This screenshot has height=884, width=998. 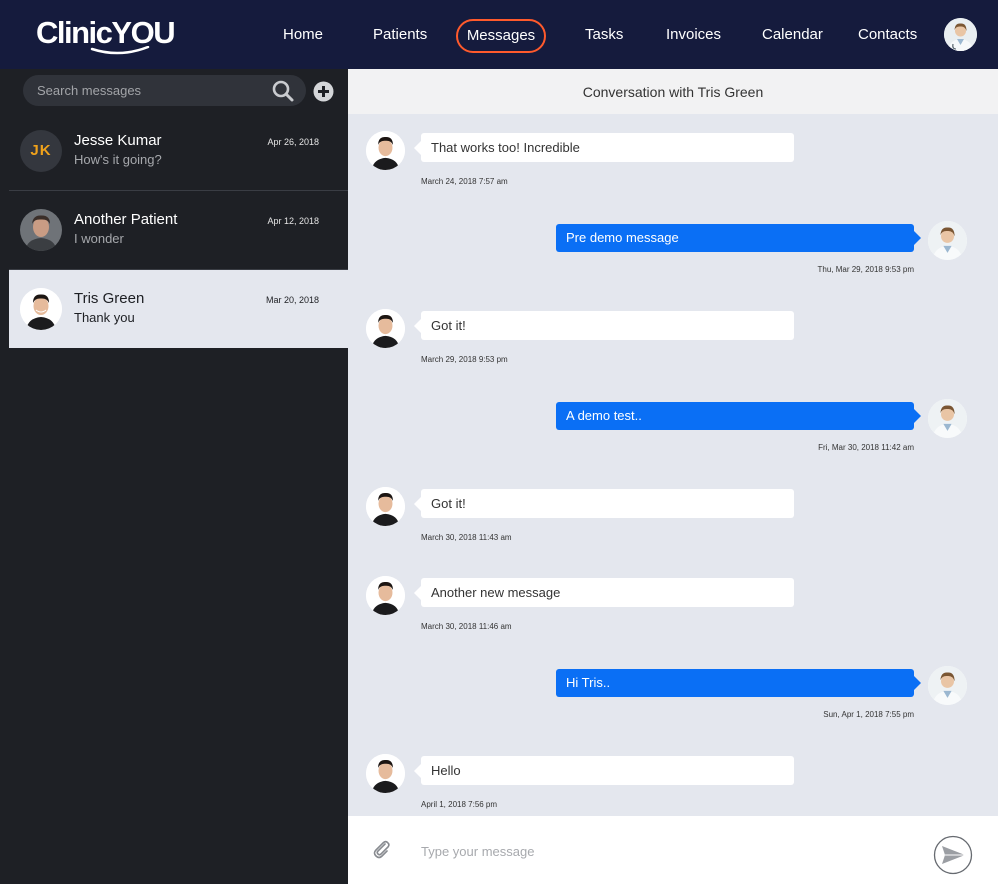 I want to click on plus-circle-icon, so click(x=323, y=91).